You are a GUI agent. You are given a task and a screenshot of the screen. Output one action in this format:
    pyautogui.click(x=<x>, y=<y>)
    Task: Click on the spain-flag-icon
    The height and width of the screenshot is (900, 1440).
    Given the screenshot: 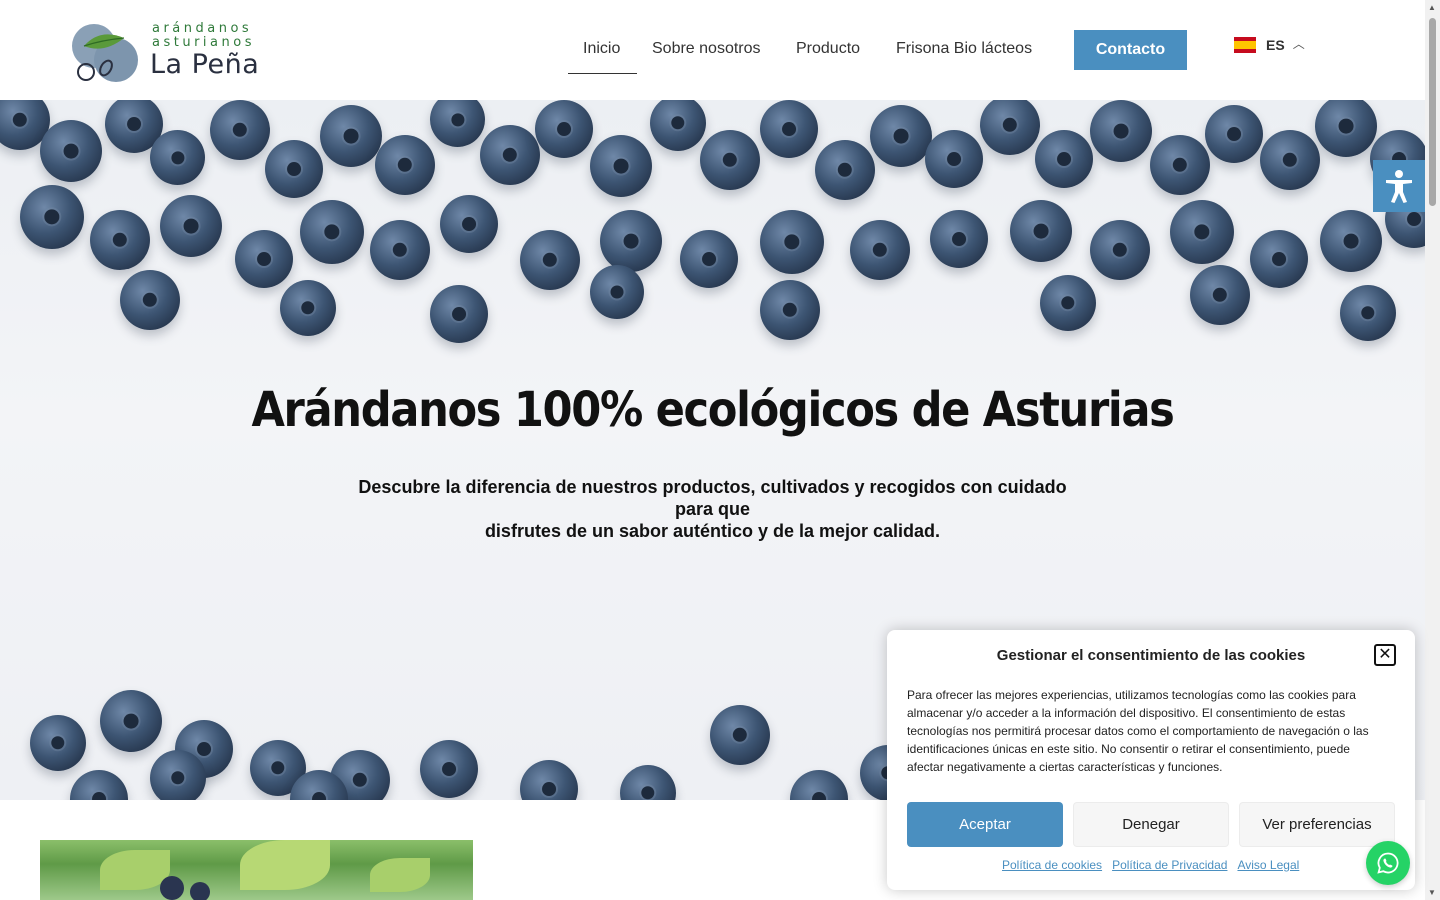 What is the action you would take?
    pyautogui.click(x=1245, y=45)
    